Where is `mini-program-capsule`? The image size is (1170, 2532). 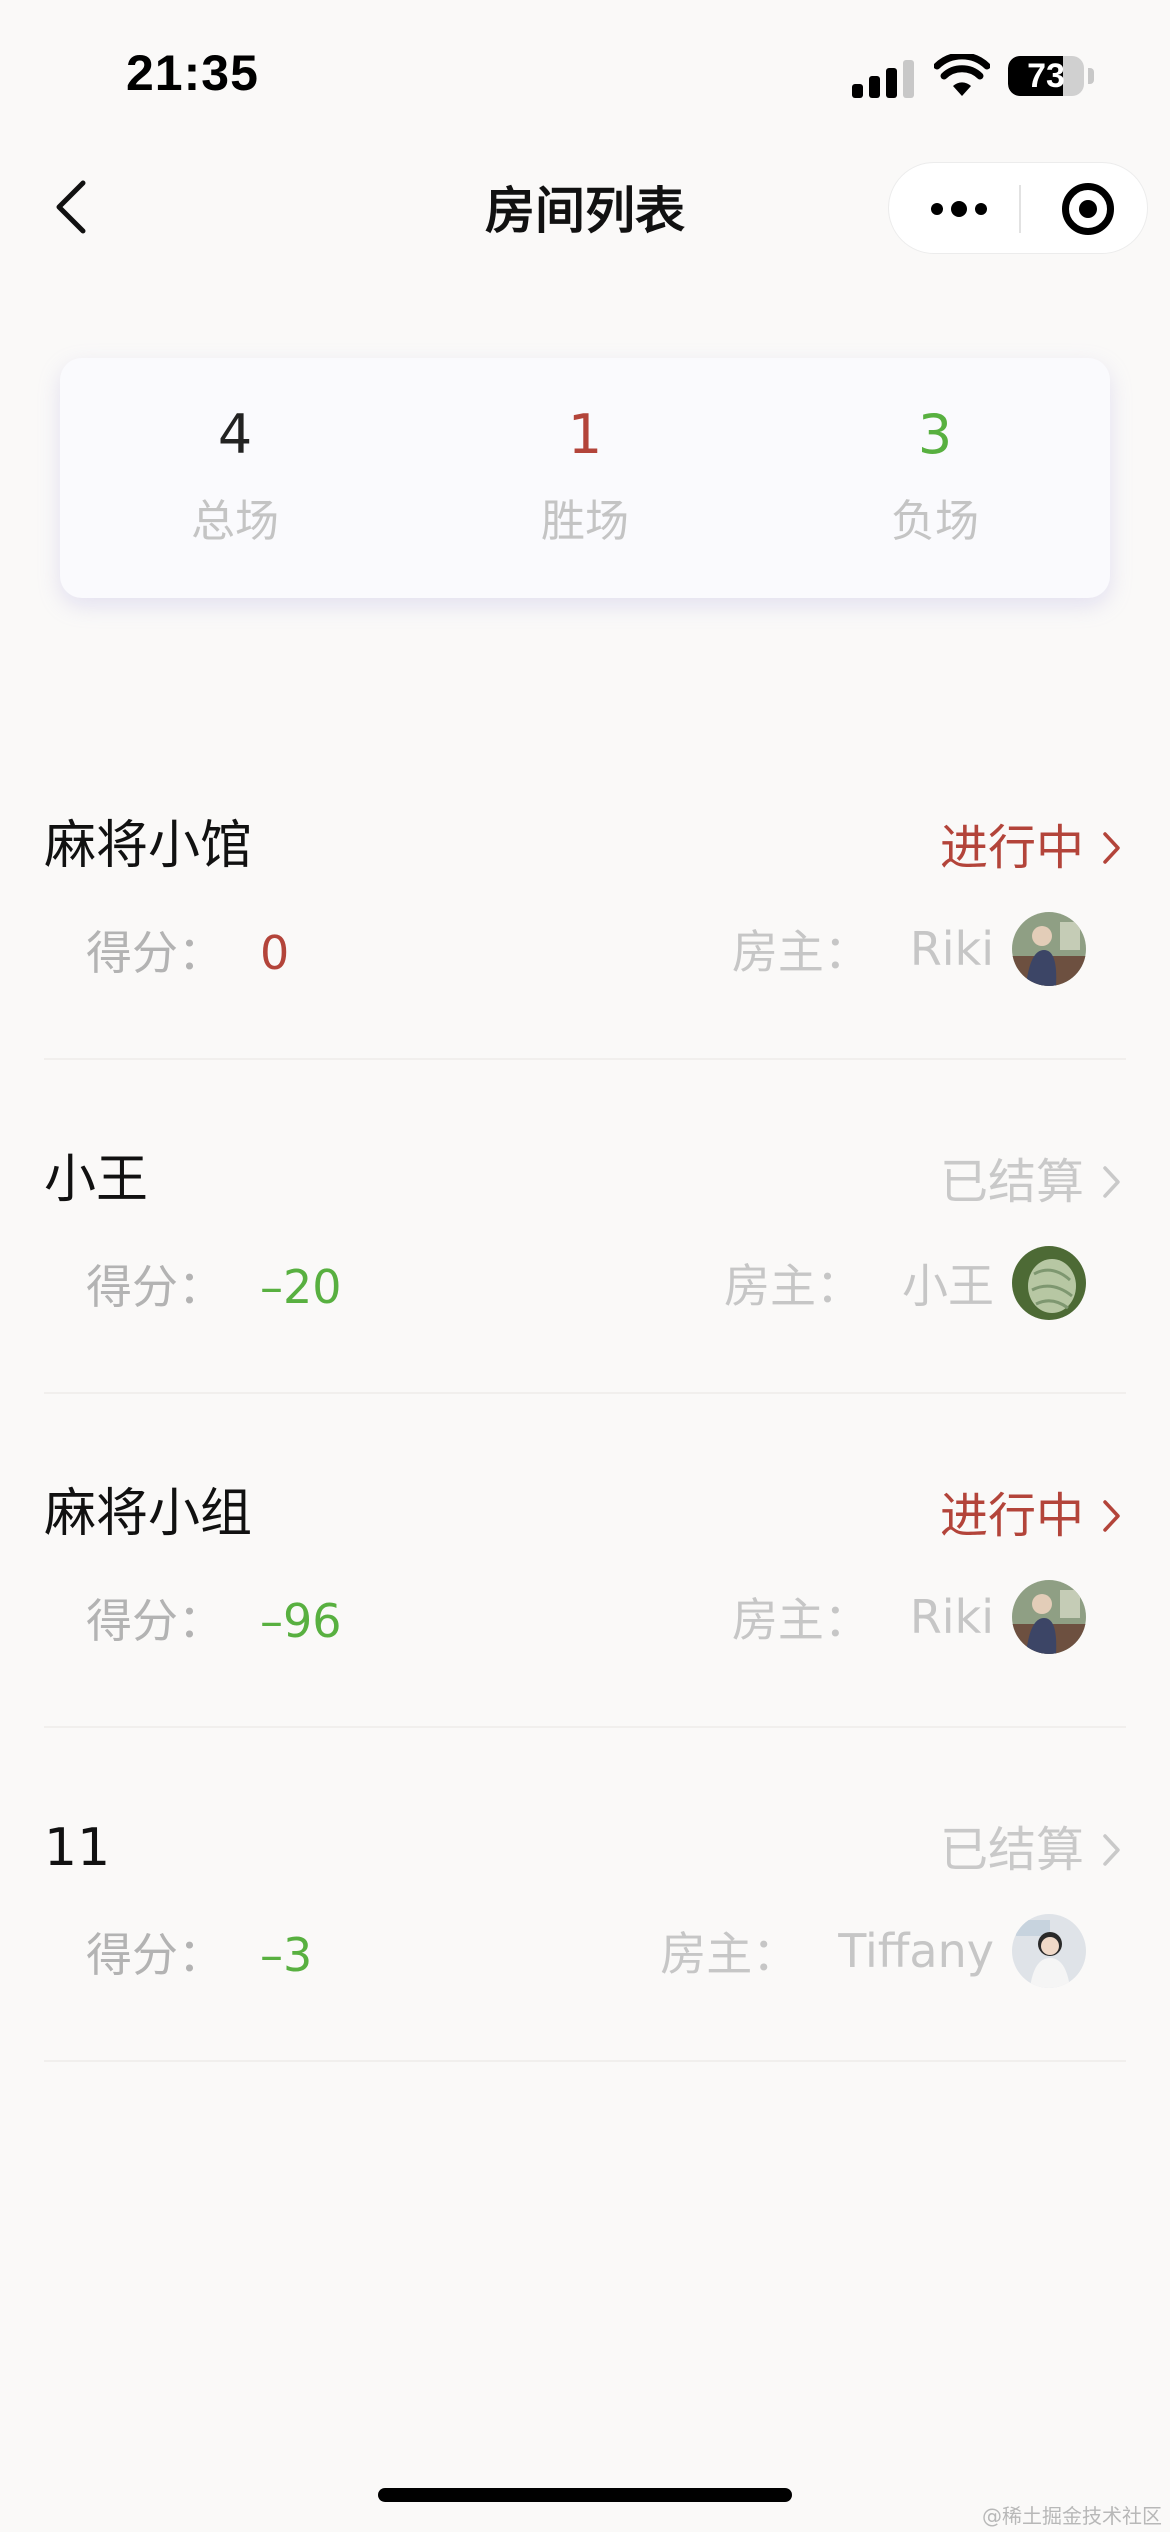
mini-program-capsule is located at coordinates (1018, 208).